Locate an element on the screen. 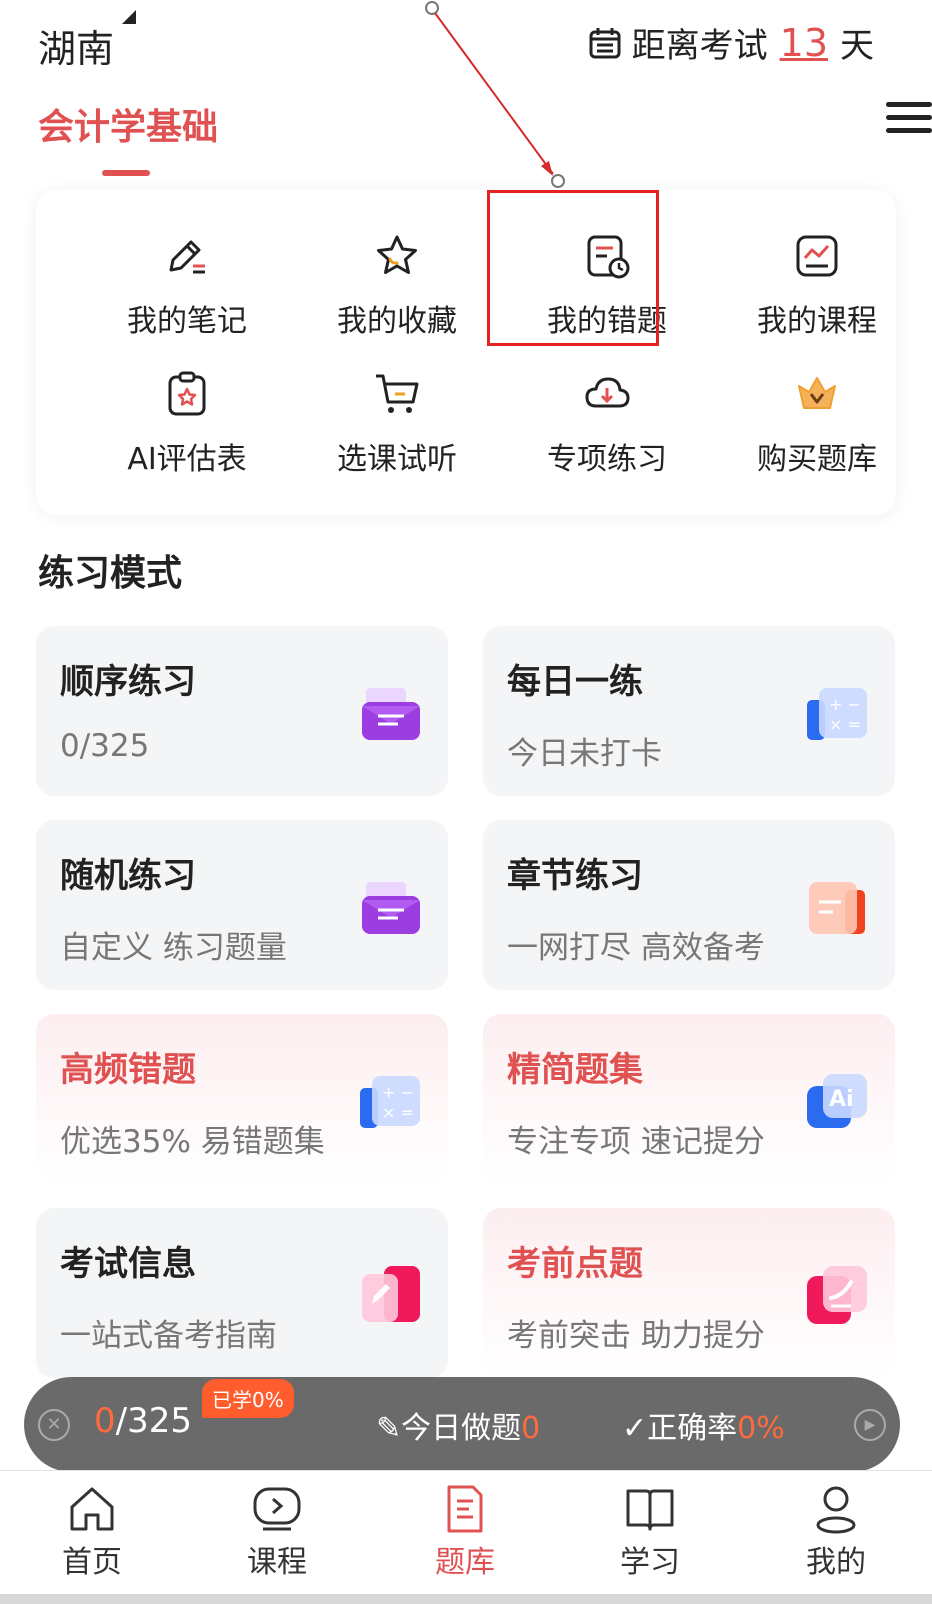  region-caret-icon is located at coordinates (129, 17).